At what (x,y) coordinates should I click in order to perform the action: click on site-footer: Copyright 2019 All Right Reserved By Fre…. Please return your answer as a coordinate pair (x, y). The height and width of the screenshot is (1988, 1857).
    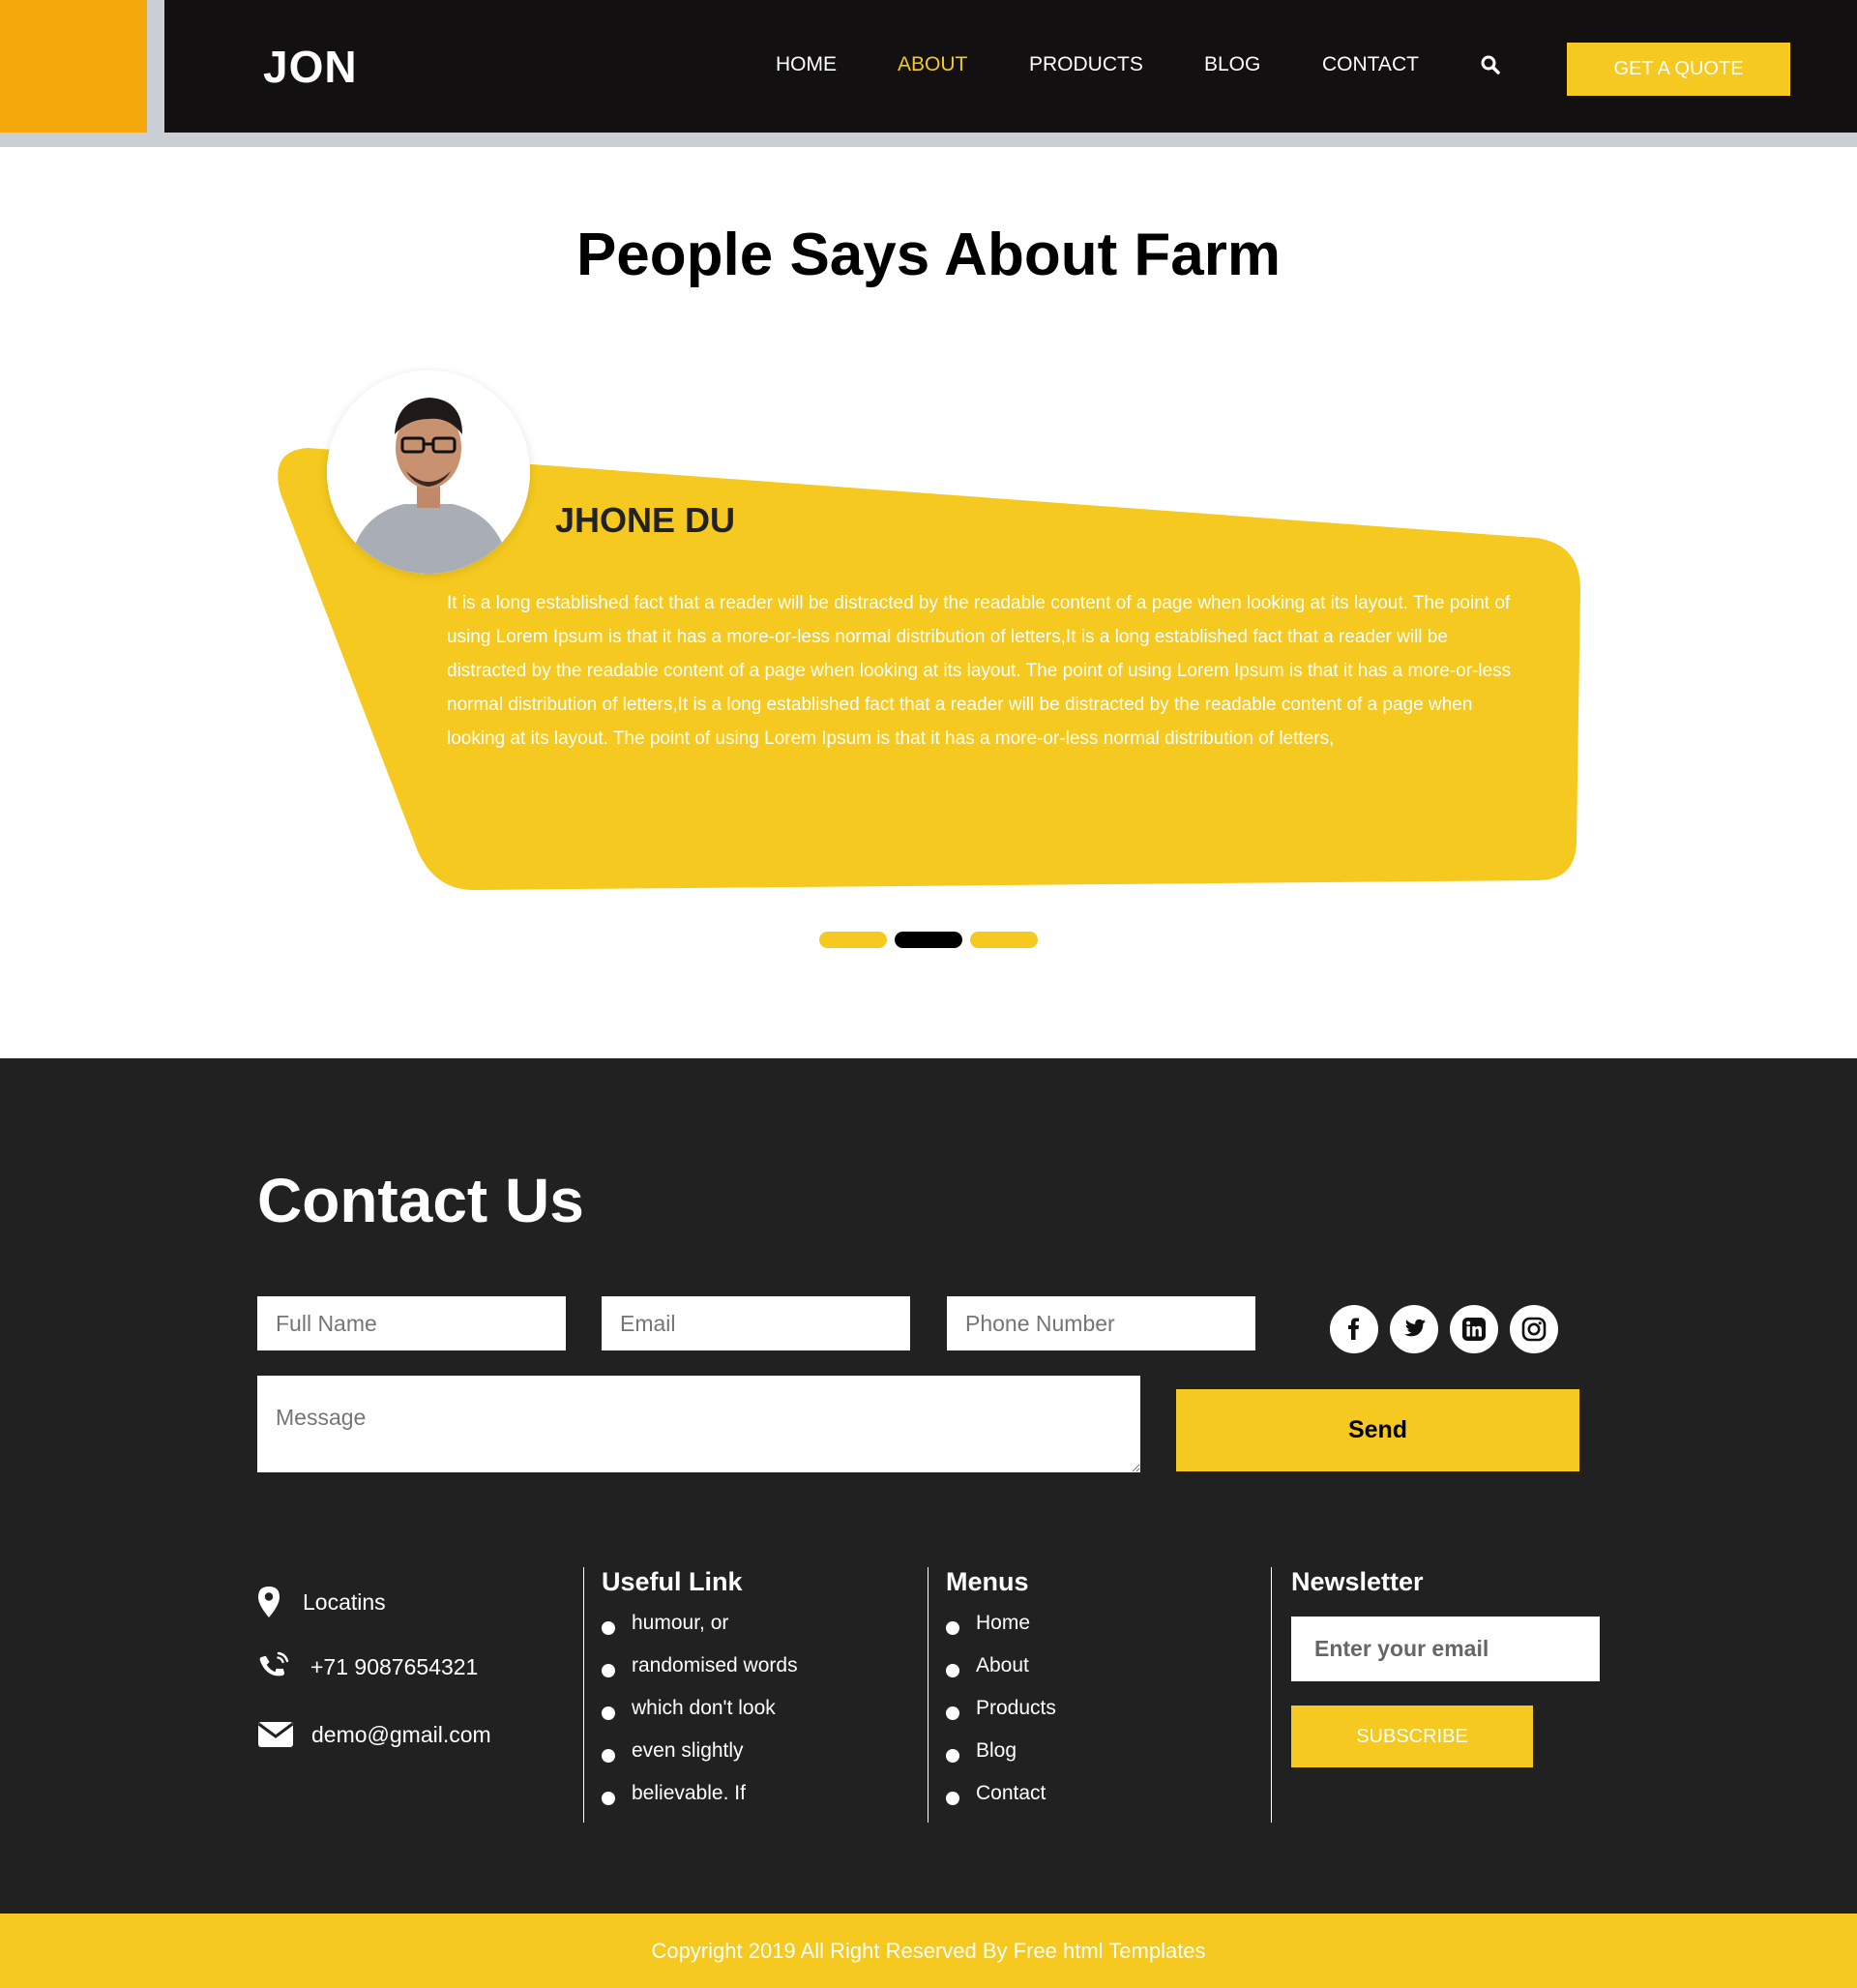
    Looking at the image, I should click on (928, 1951).